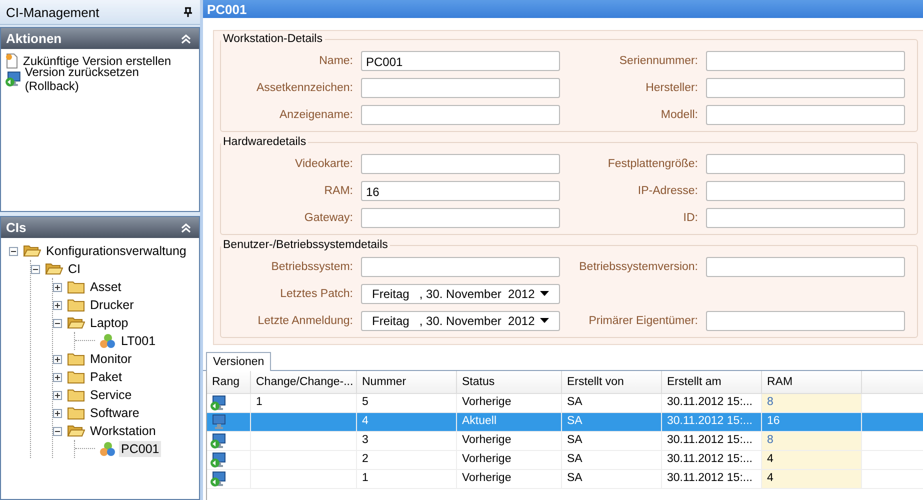 The image size is (923, 500). Describe the element at coordinates (229, 382) in the screenshot. I see `column-header: Rang` at that location.